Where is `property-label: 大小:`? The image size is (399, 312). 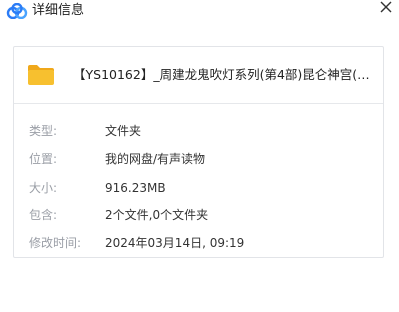
property-label: 大小: is located at coordinates (43, 188).